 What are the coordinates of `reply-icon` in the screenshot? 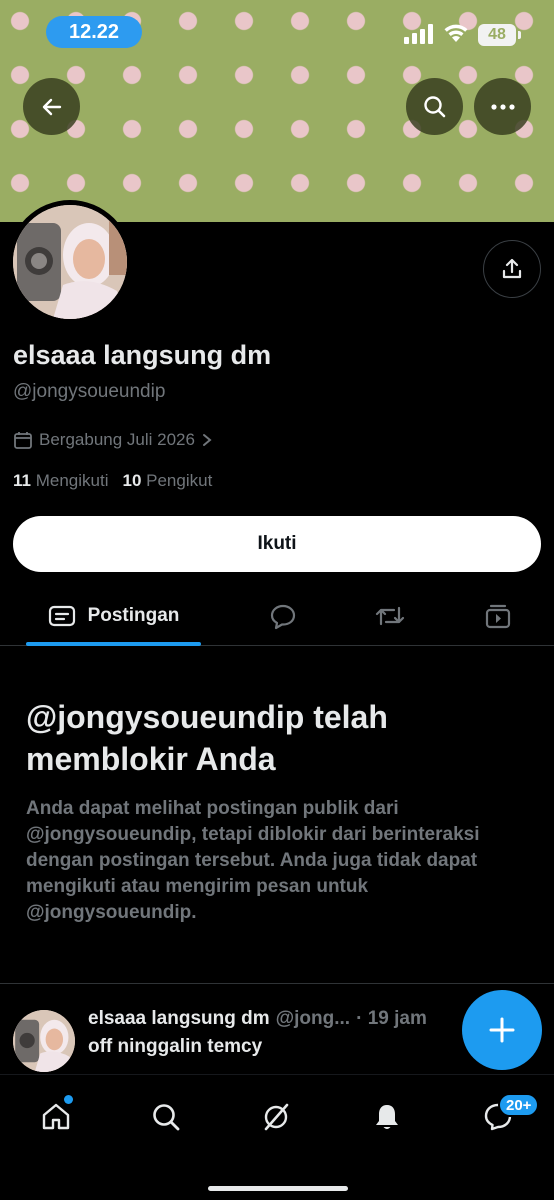 It's located at (283, 617).